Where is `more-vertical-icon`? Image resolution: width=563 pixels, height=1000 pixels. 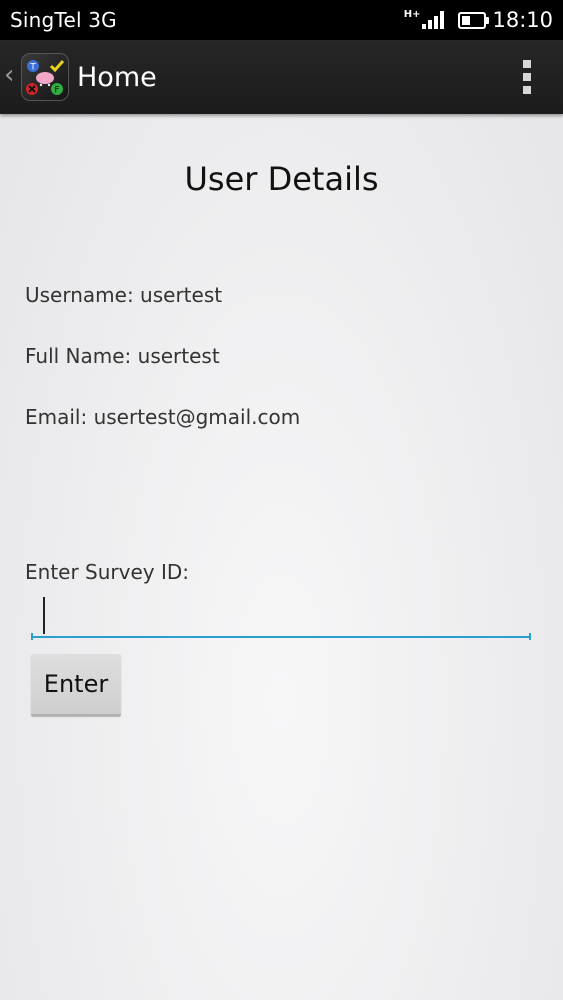
more-vertical-icon is located at coordinates (527, 77).